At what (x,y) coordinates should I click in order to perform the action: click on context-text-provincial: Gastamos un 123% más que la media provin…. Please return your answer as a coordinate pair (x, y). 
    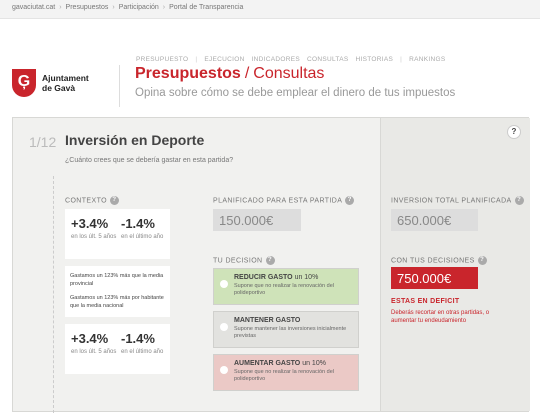
    Looking at the image, I should click on (117, 280).